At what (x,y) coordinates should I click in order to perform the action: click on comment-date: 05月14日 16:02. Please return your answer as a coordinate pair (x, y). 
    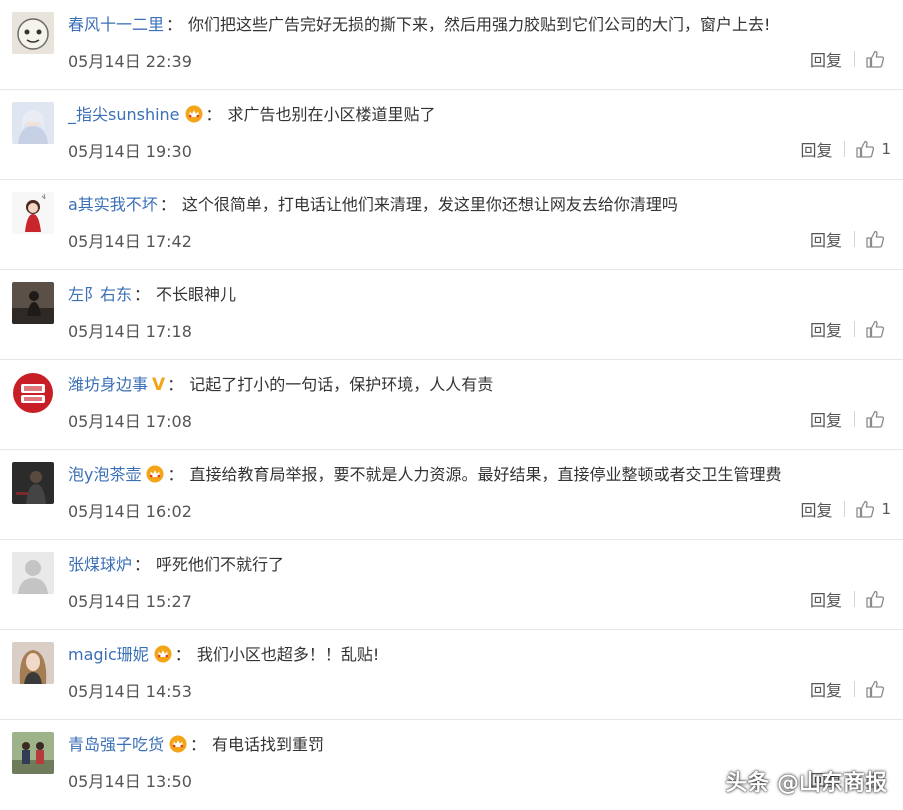
    Looking at the image, I should click on (130, 511).